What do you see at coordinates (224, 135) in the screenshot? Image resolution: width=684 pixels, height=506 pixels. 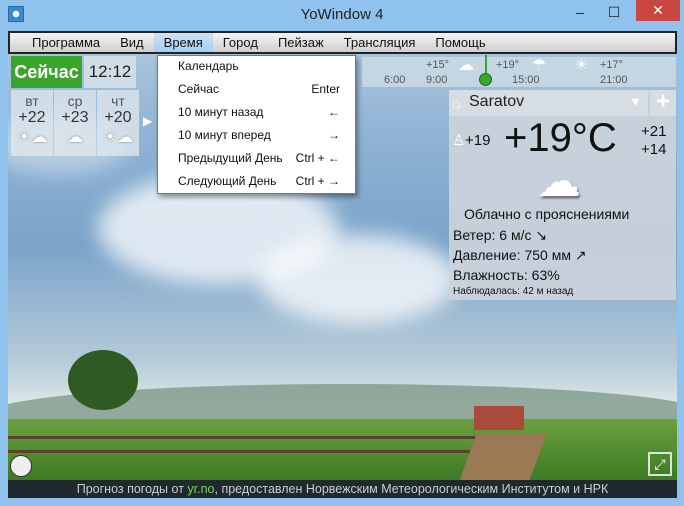 I see `menu-item-label: 10 минут вперед` at bounding box center [224, 135].